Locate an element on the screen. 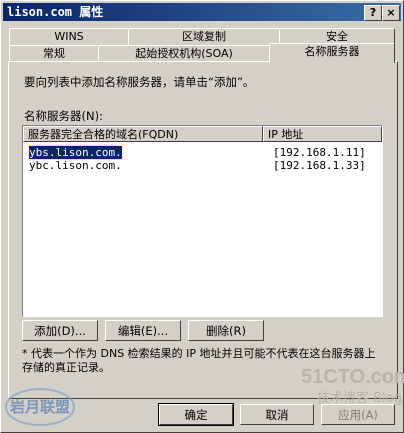 This screenshot has width=404, height=433. row-2-ip: [192.168.1.33] is located at coordinates (319, 165).